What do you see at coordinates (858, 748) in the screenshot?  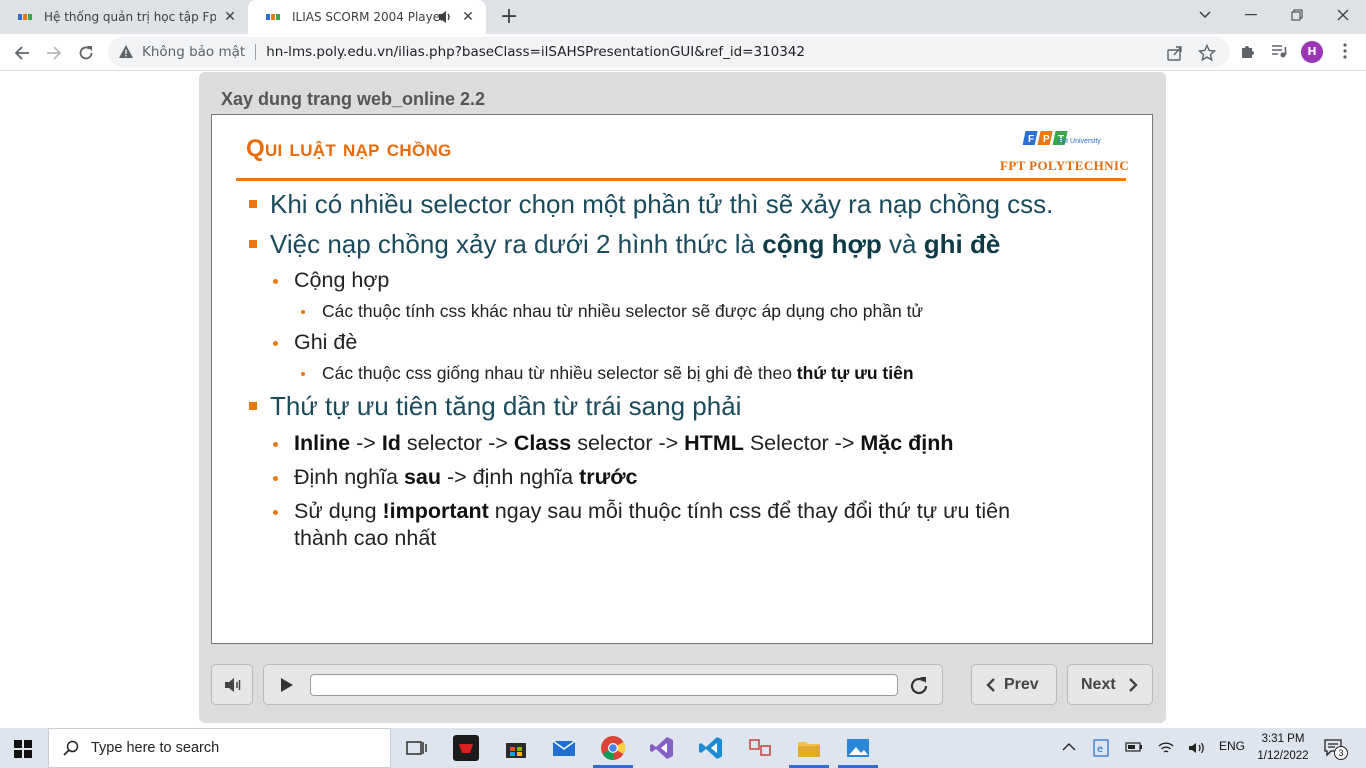 I see `photos-icon` at bounding box center [858, 748].